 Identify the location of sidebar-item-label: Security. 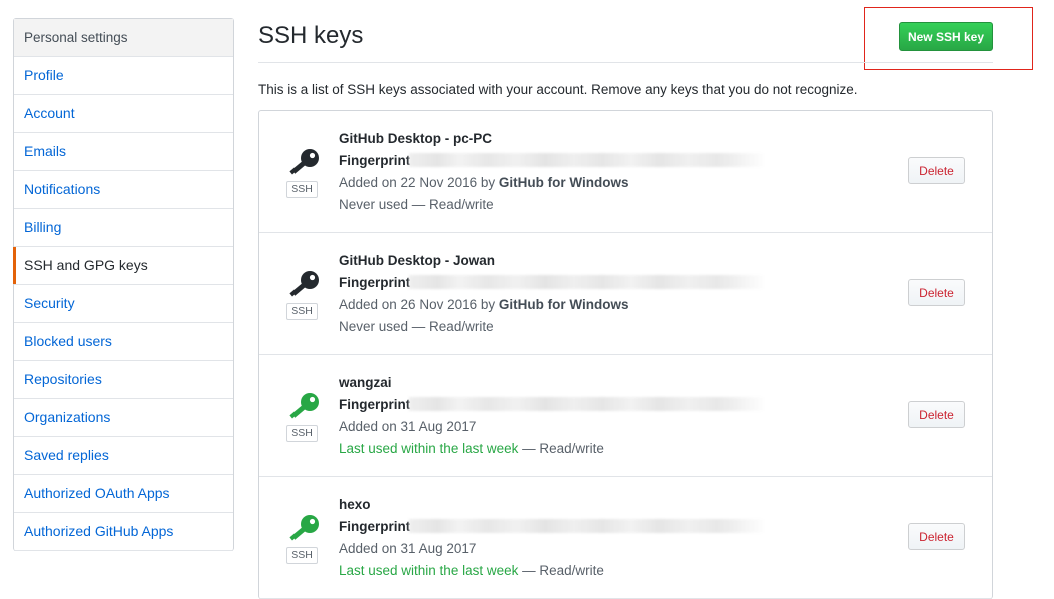
(49, 303).